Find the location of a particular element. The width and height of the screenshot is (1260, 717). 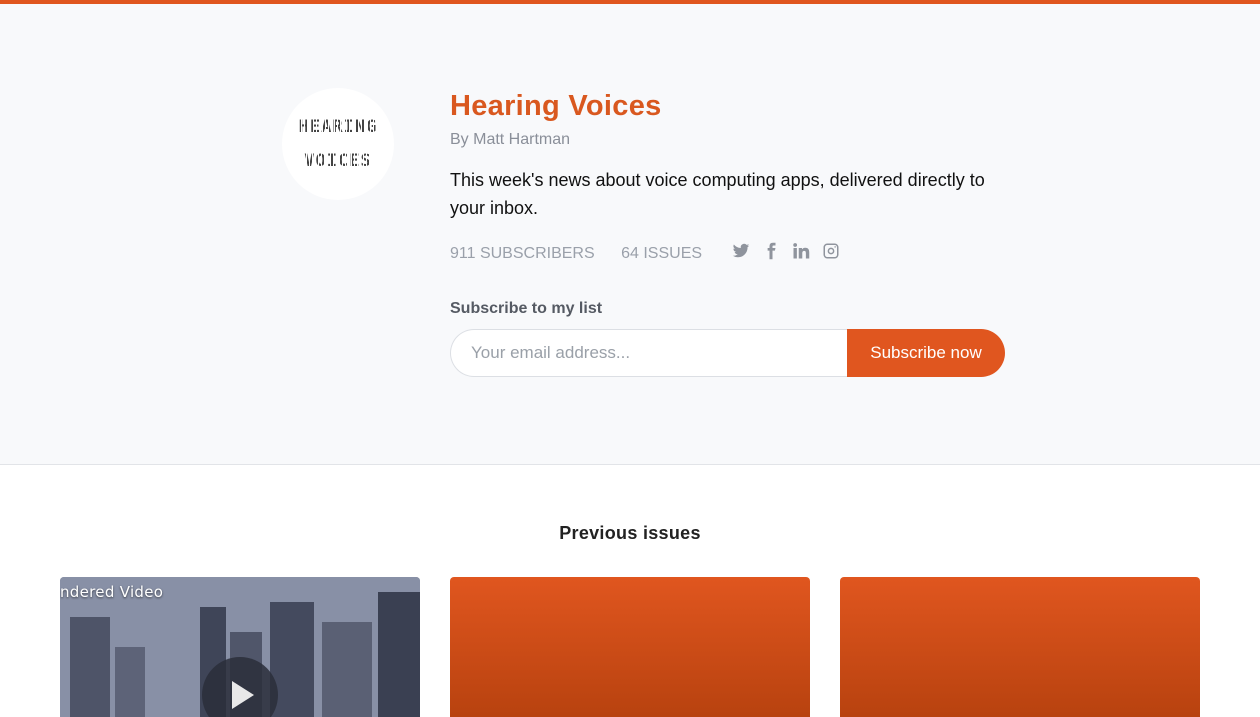

issue-count: 64 ISSUES is located at coordinates (662, 253).